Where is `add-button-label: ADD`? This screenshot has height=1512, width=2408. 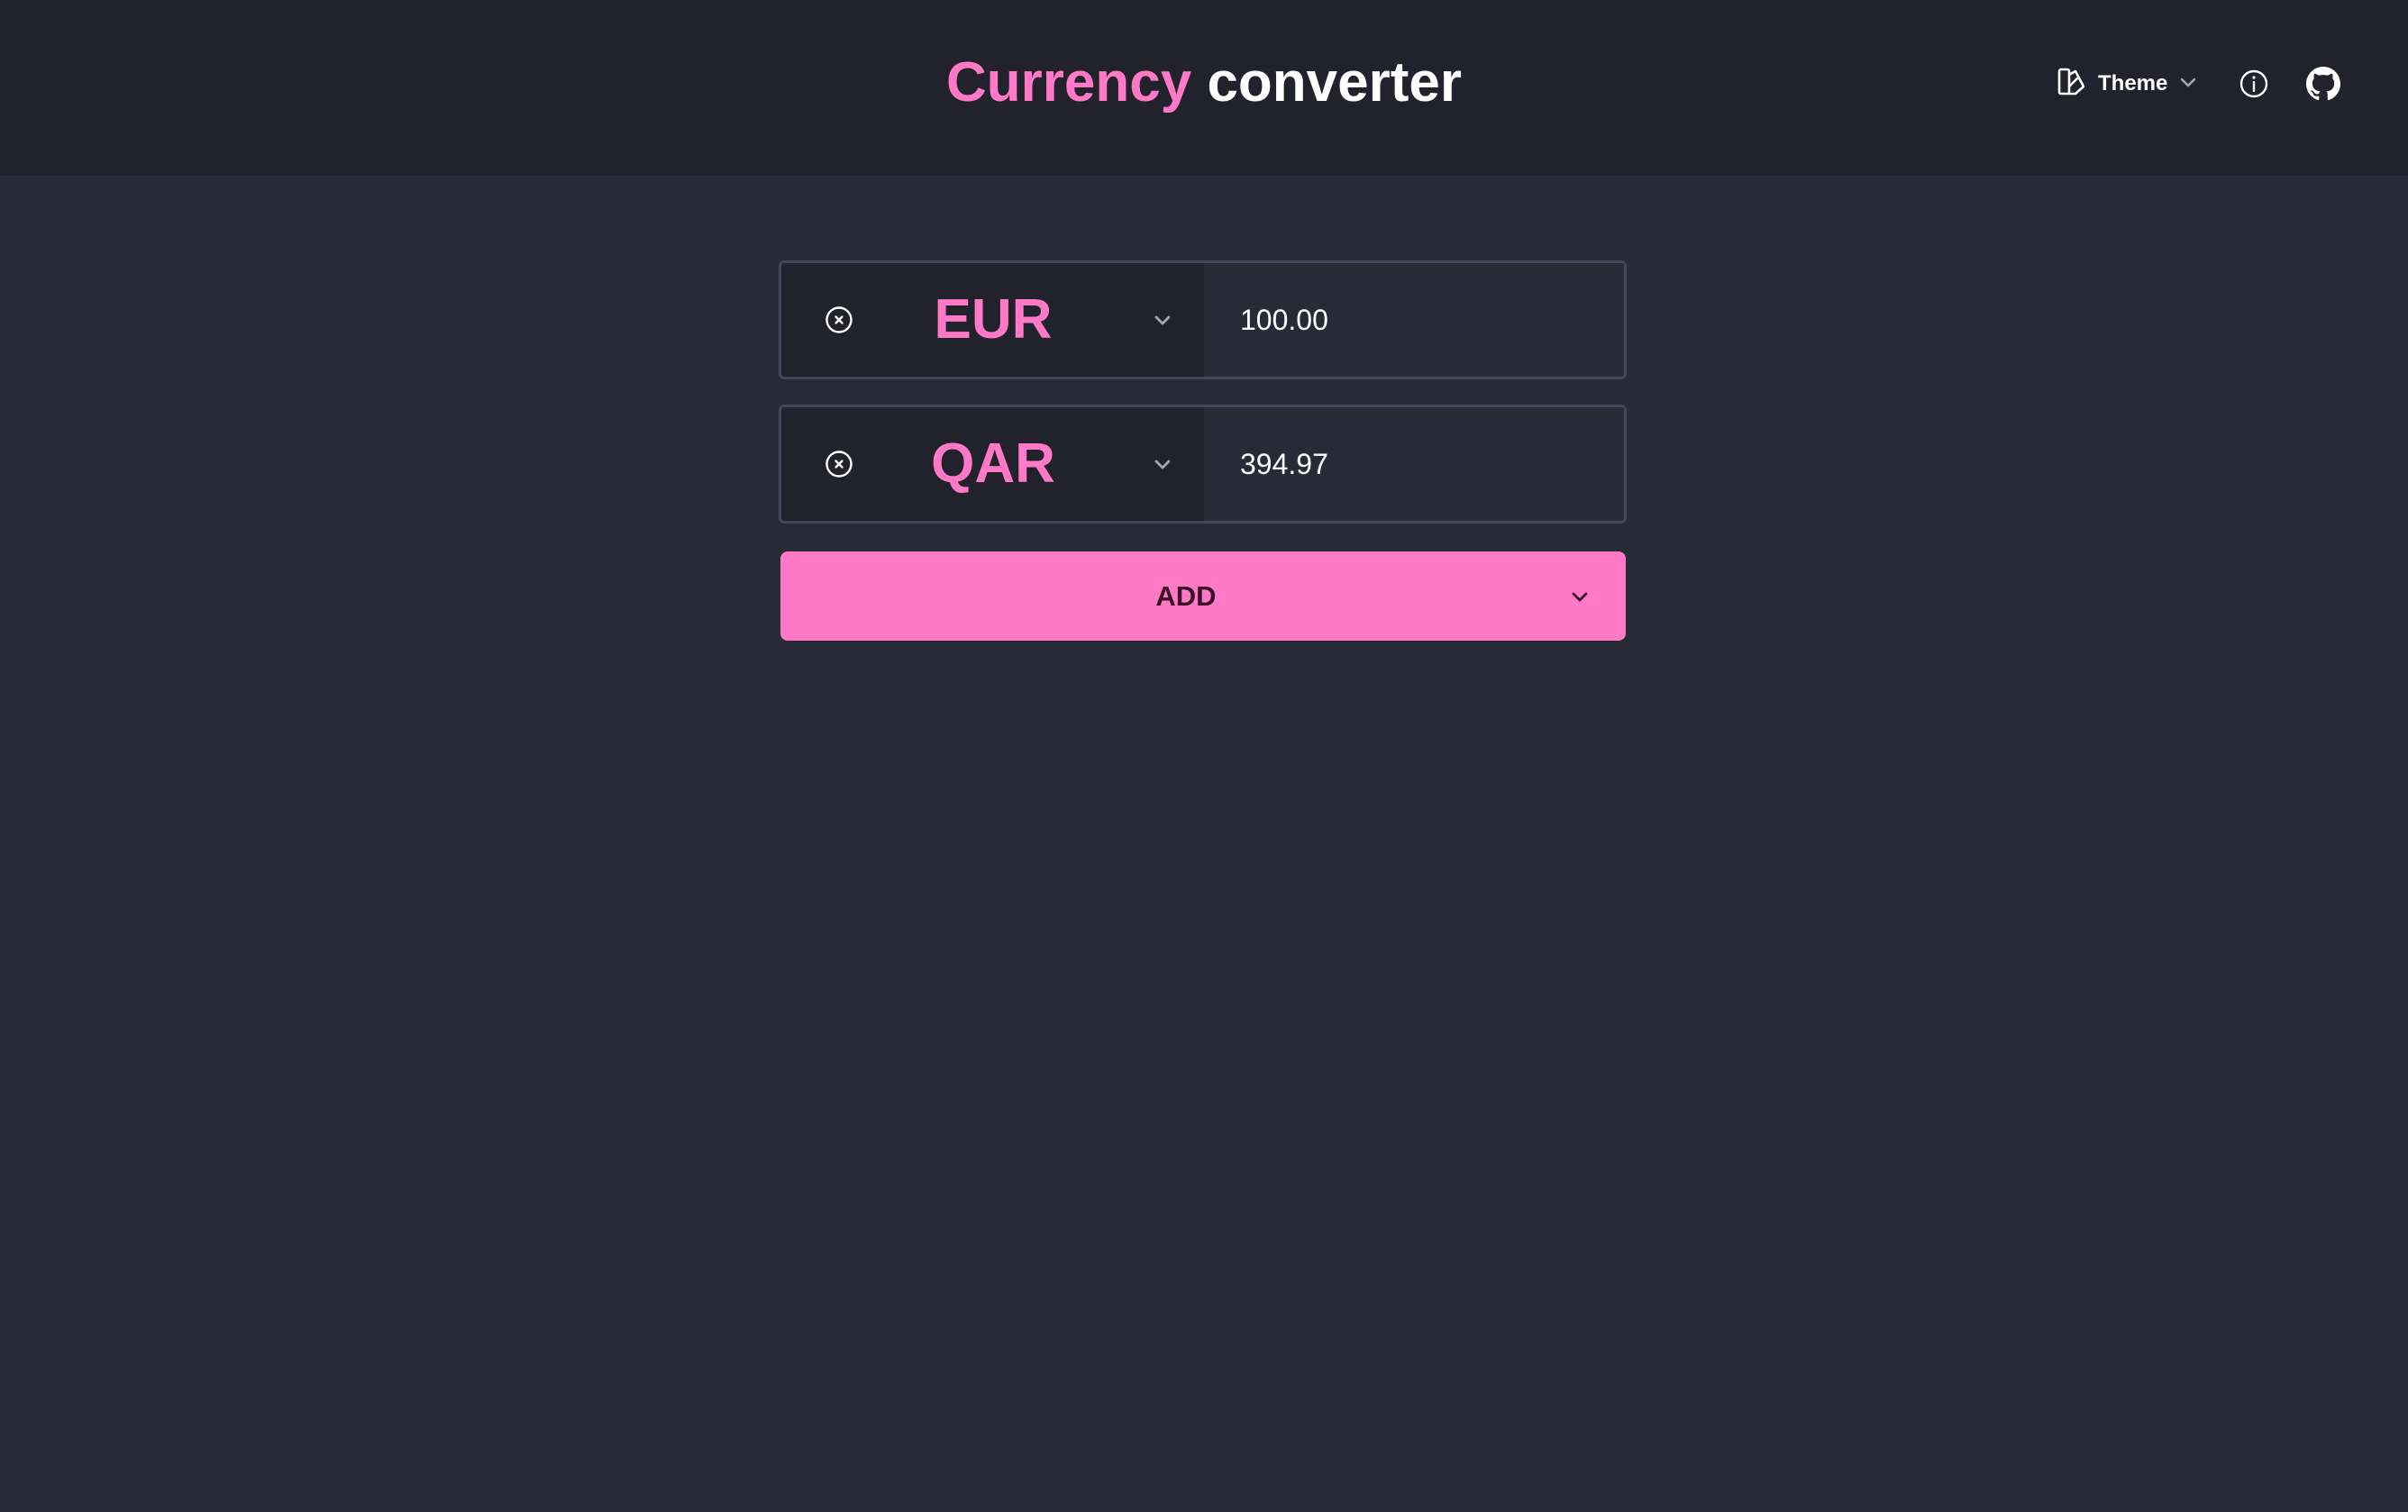
add-button-label: ADD is located at coordinates (1186, 596).